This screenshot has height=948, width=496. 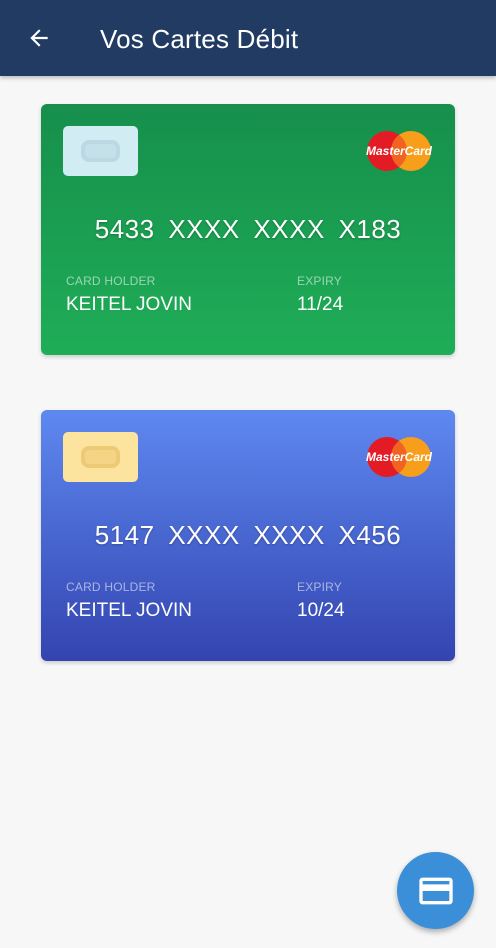 I want to click on expiry-value: 11/24, so click(x=320, y=304).